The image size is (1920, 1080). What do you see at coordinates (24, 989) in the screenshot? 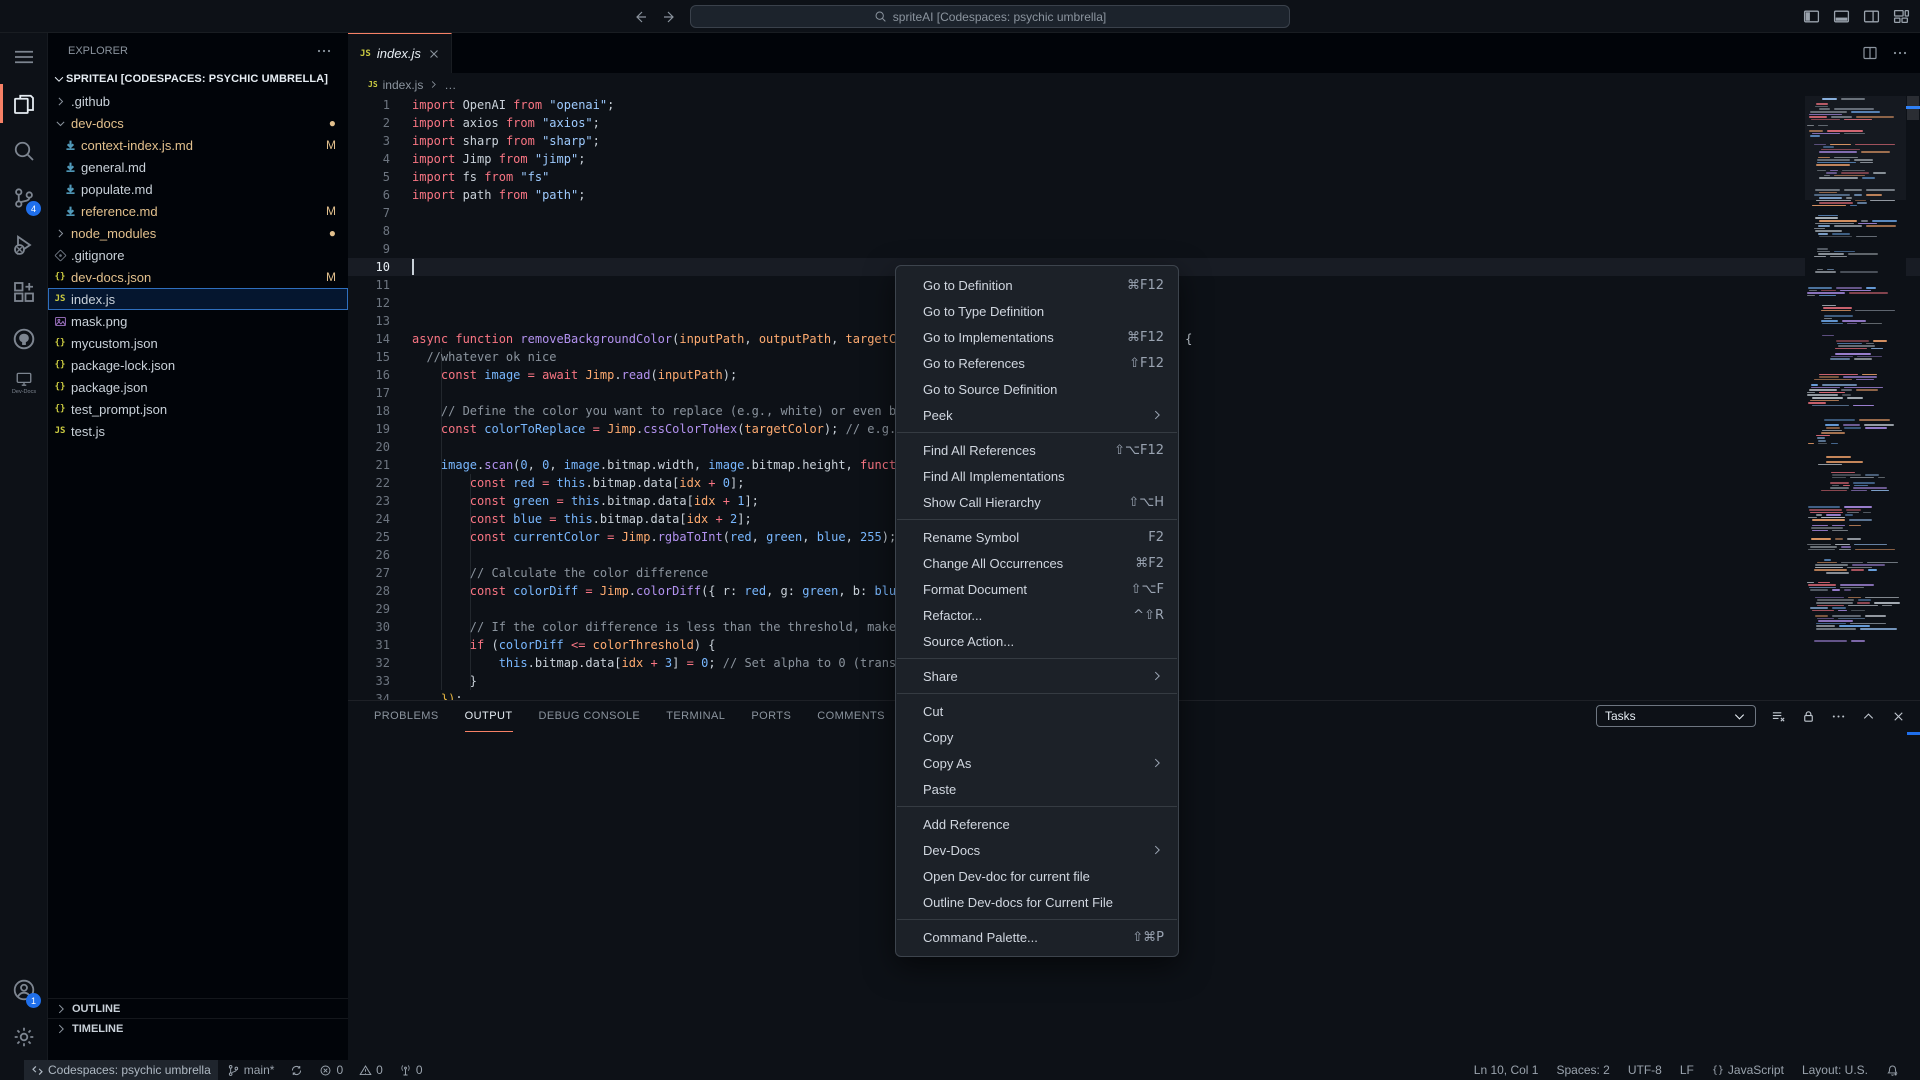
I see `activitybar-item-accounts: 1` at bounding box center [24, 989].